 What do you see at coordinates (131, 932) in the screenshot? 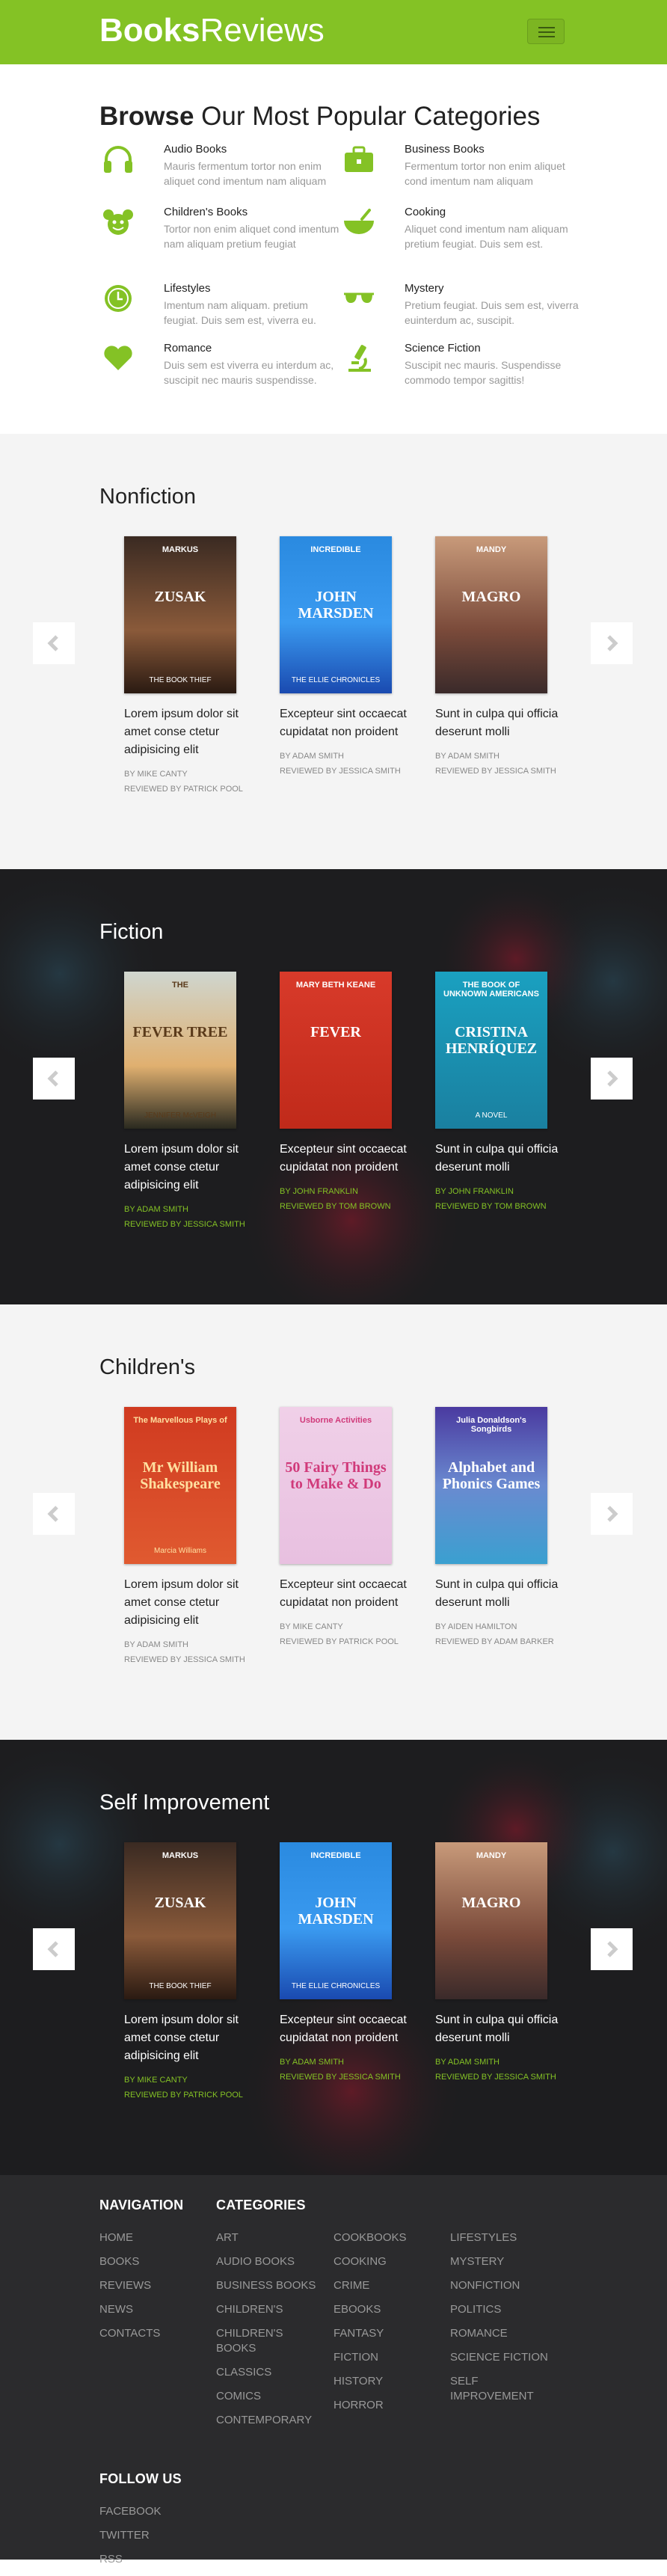
I see `section-title: Fiction` at bounding box center [131, 932].